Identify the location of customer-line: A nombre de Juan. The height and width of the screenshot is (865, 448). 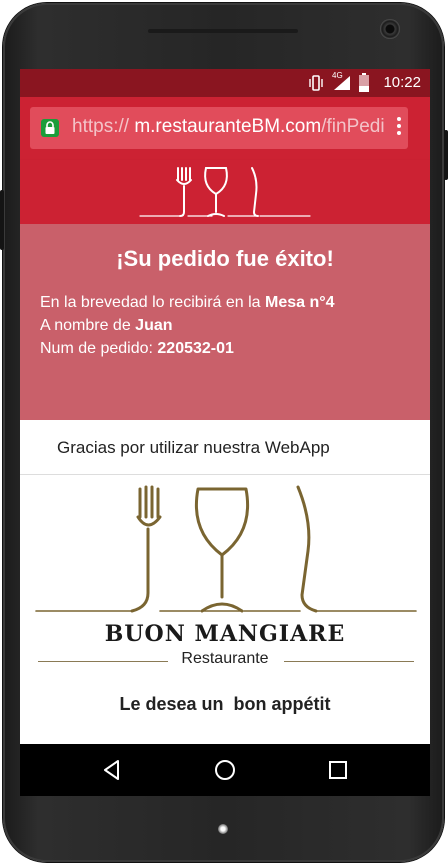
(106, 326).